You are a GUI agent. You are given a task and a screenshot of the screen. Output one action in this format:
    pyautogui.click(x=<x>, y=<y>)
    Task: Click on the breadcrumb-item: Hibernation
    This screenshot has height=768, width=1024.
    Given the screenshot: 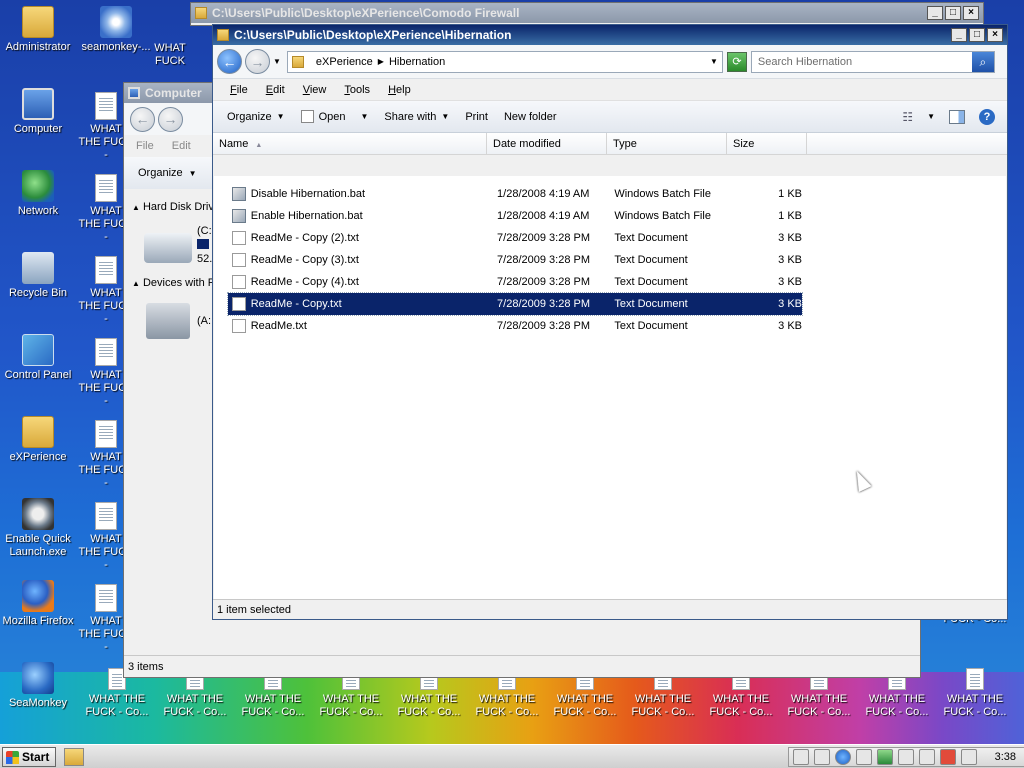 What is the action you would take?
    pyautogui.click(x=417, y=62)
    